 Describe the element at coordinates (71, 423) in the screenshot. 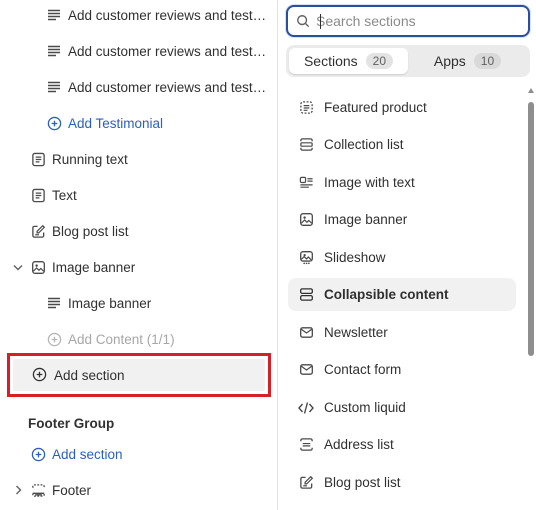

I see `group-heading-label: Footer Group` at that location.